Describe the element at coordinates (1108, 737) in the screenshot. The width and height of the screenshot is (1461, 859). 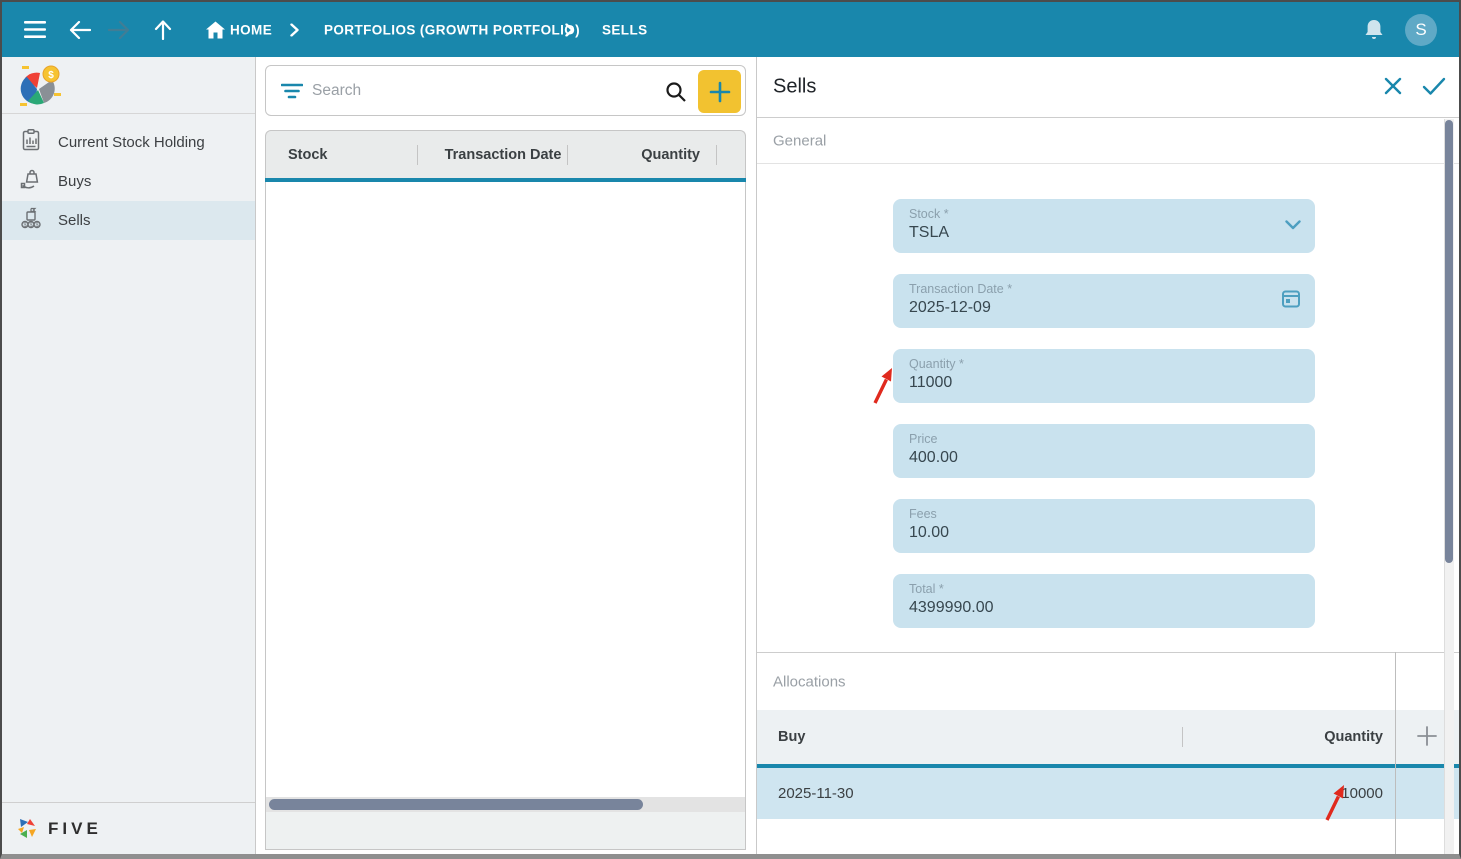
I see `allocations-table-header: Buy Quantity` at that location.